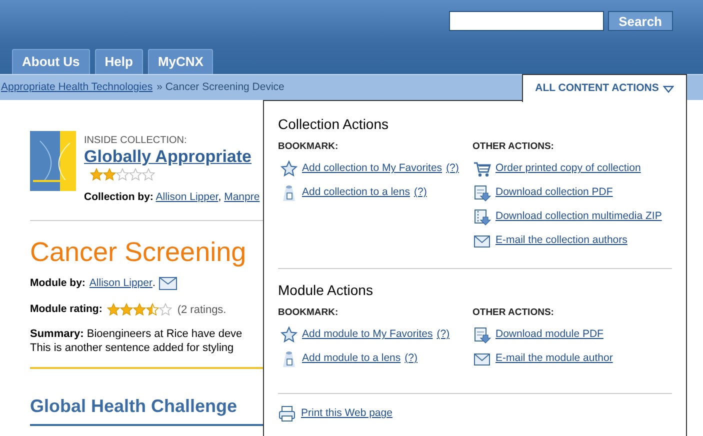 This screenshot has height=436, width=703. Describe the element at coordinates (346, 414) in the screenshot. I see `print-link: Print this Web page` at that location.